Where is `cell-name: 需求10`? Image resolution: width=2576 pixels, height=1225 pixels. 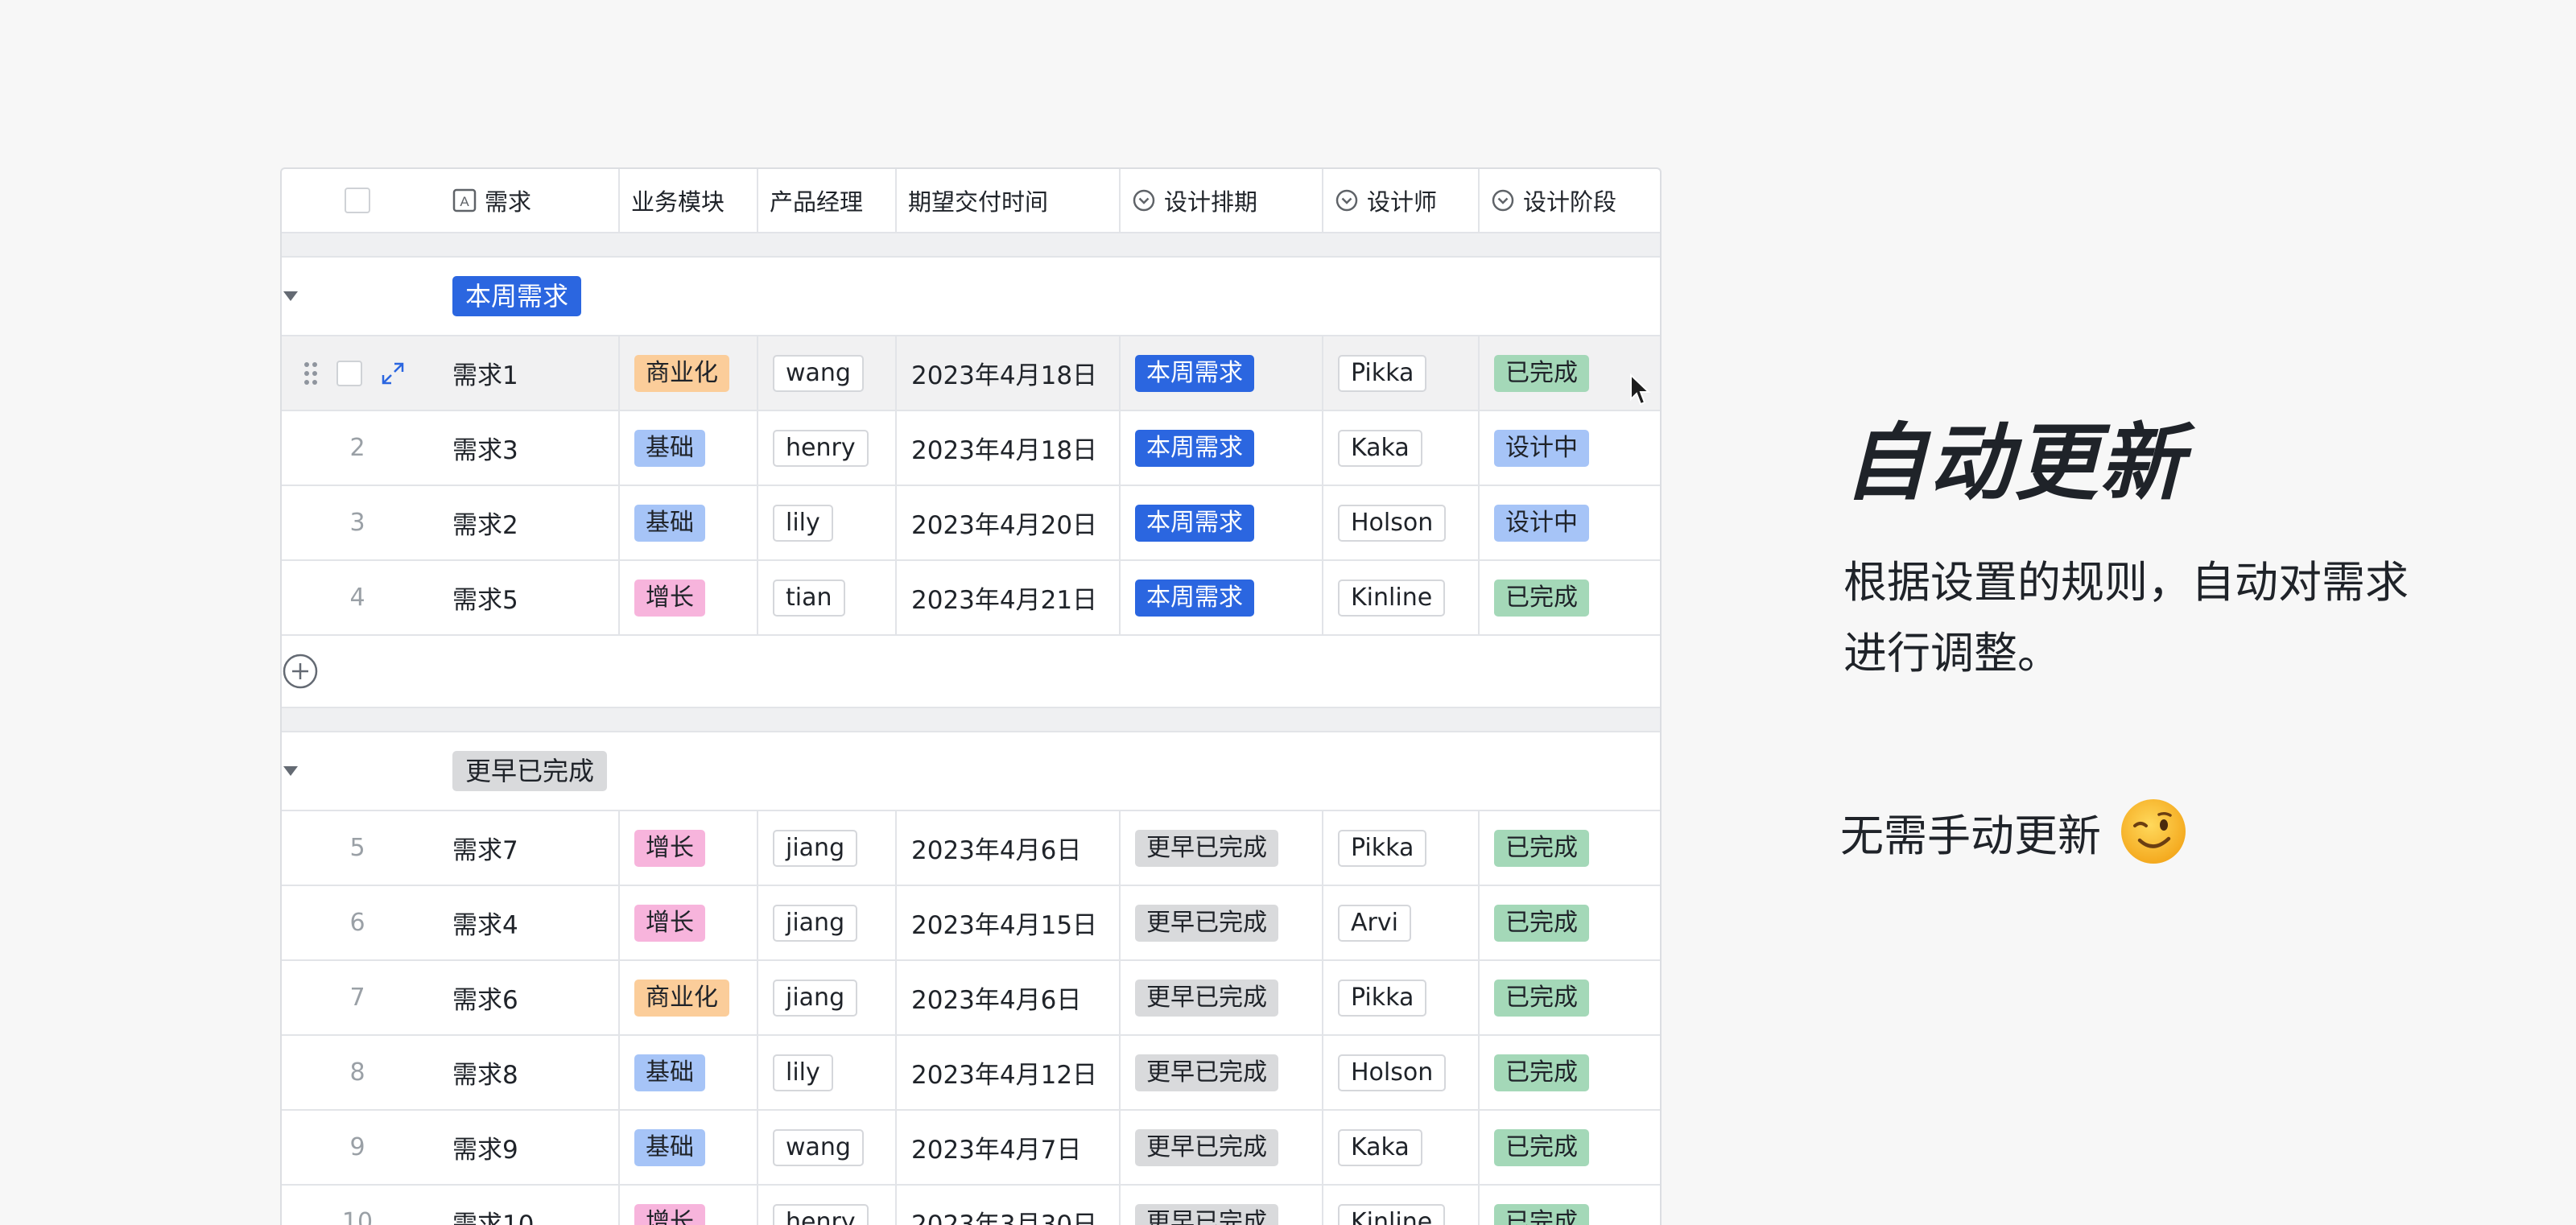
cell-name: 需求10 is located at coordinates (526, 1205).